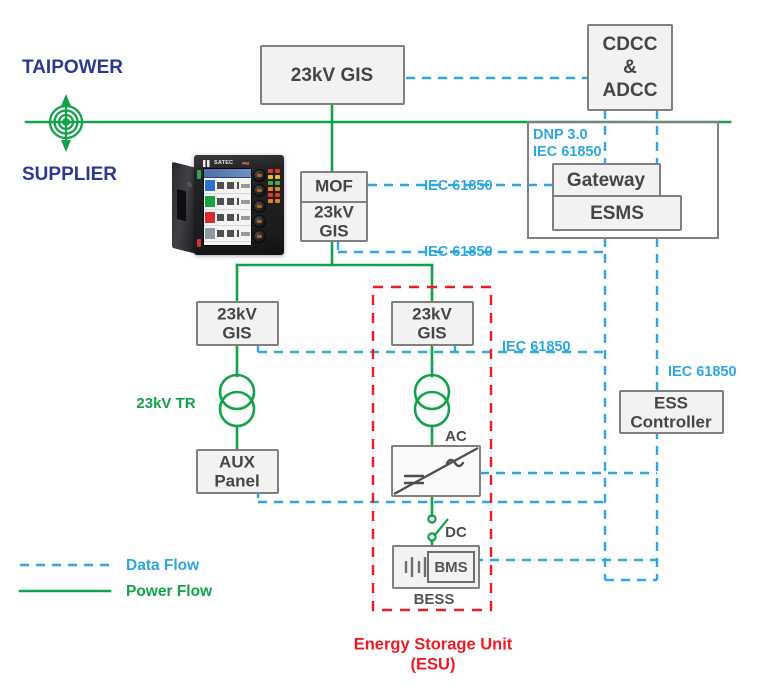 The height and width of the screenshot is (687, 768). What do you see at coordinates (199, 174) in the screenshot?
I see `meter-status-led-green` at bounding box center [199, 174].